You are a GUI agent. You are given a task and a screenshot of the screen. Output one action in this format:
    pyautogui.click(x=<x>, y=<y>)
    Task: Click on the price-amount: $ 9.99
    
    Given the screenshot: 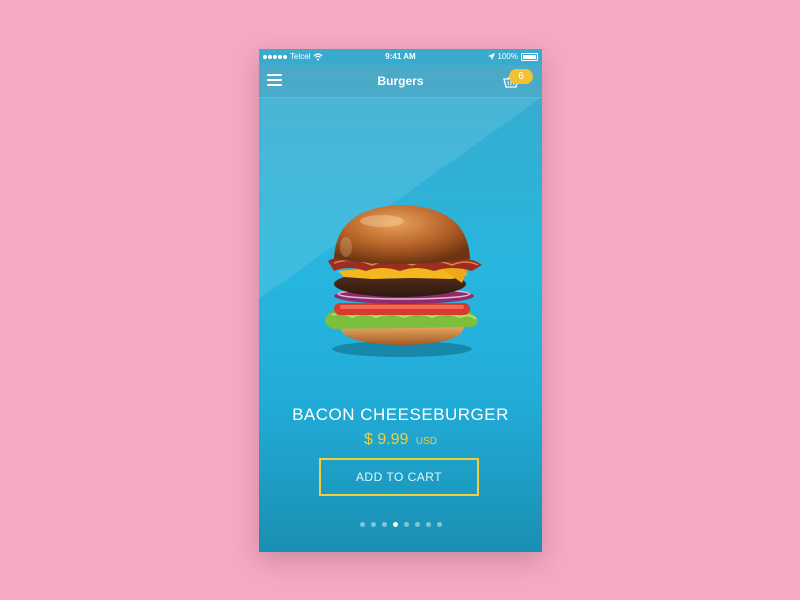 What is the action you would take?
    pyautogui.click(x=386, y=439)
    